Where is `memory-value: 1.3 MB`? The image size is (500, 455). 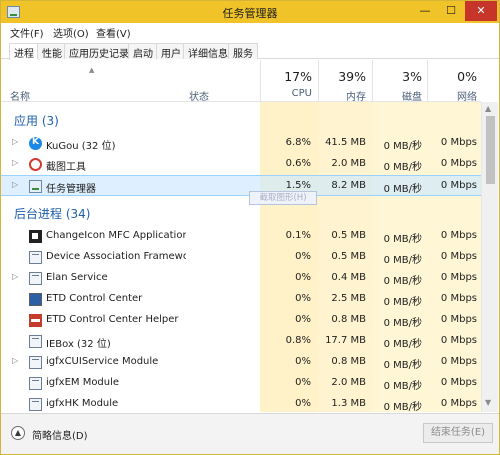
memory-value: 1.3 MB is located at coordinates (348, 403).